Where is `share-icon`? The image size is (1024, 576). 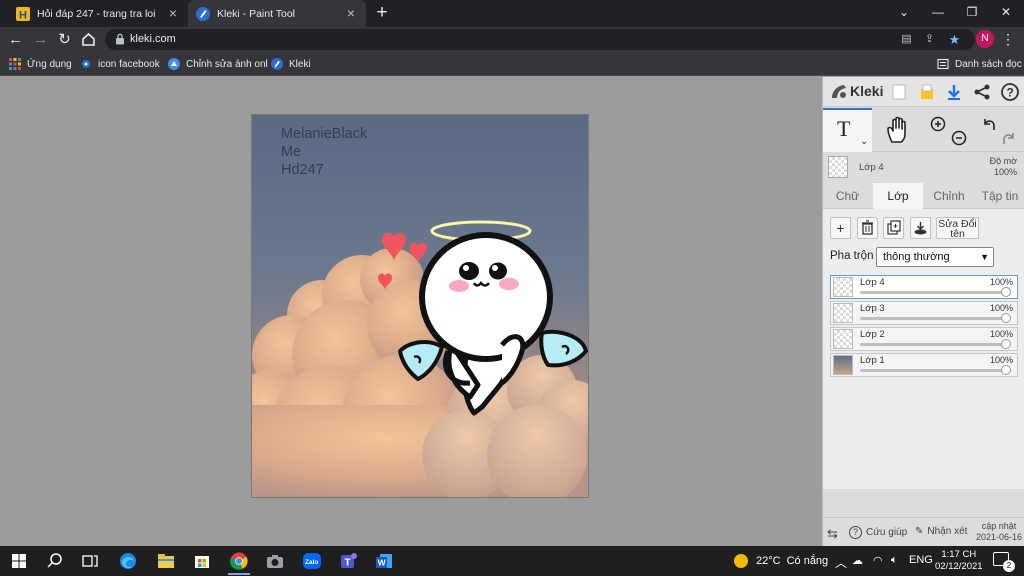
share-icon is located at coordinates (982, 92).